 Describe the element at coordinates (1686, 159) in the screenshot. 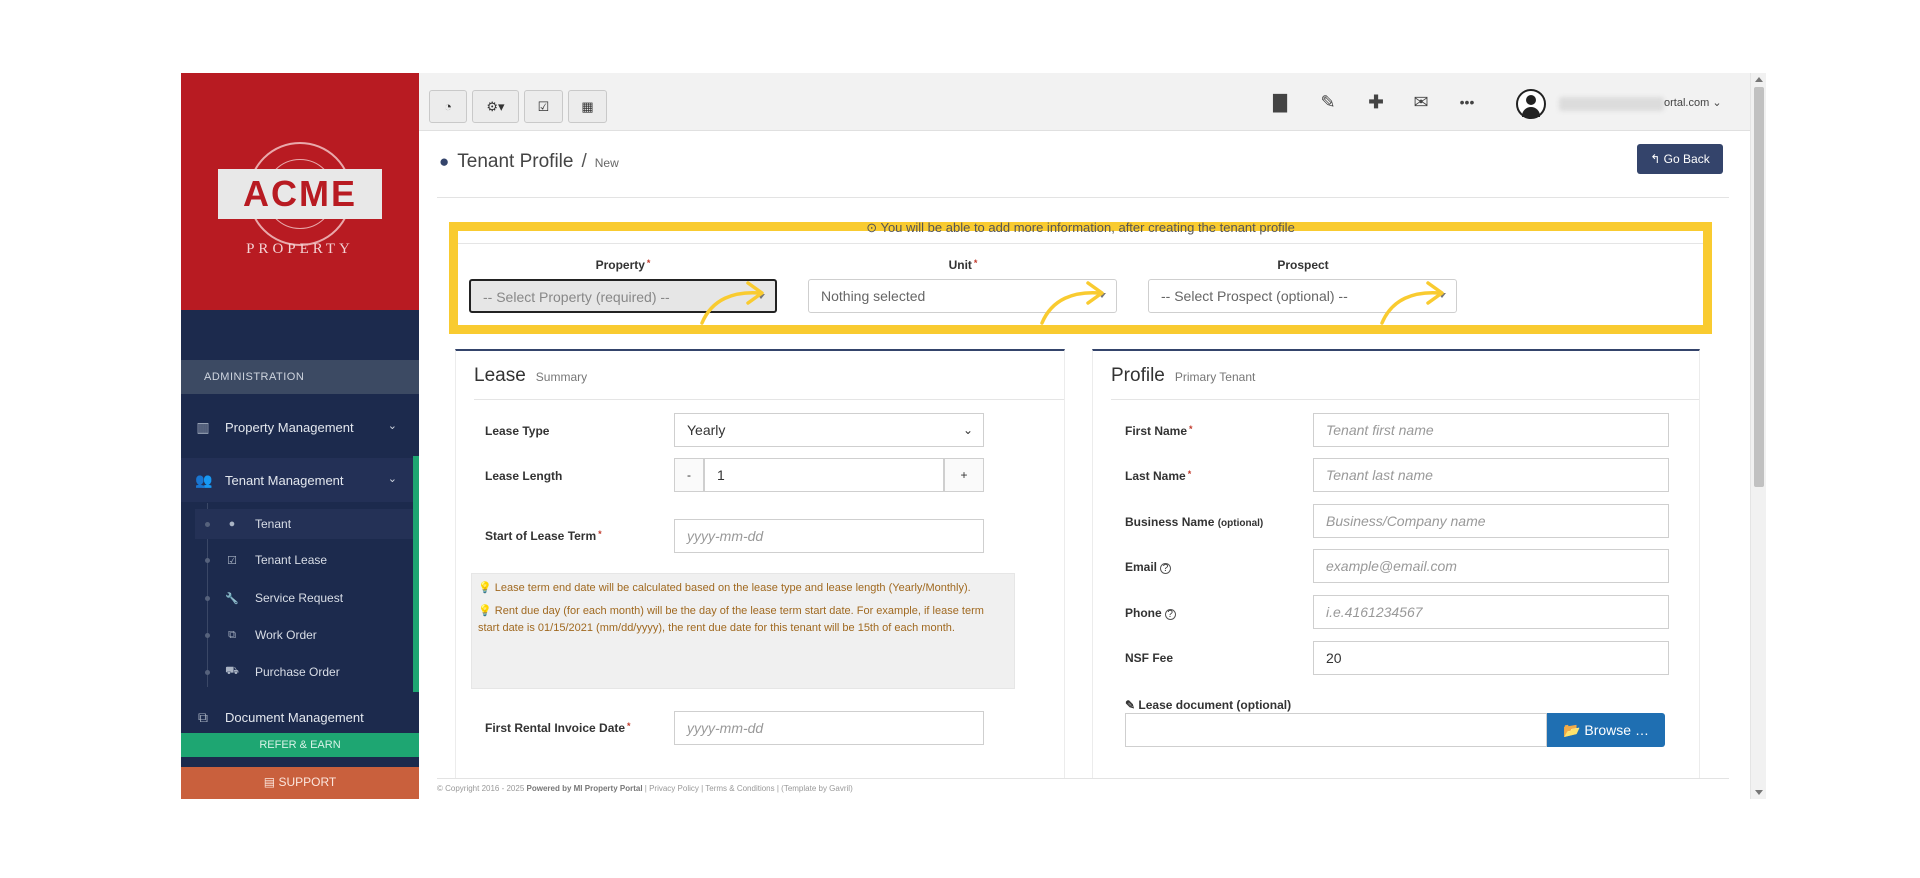

I see `go-back-label: Go Back` at that location.